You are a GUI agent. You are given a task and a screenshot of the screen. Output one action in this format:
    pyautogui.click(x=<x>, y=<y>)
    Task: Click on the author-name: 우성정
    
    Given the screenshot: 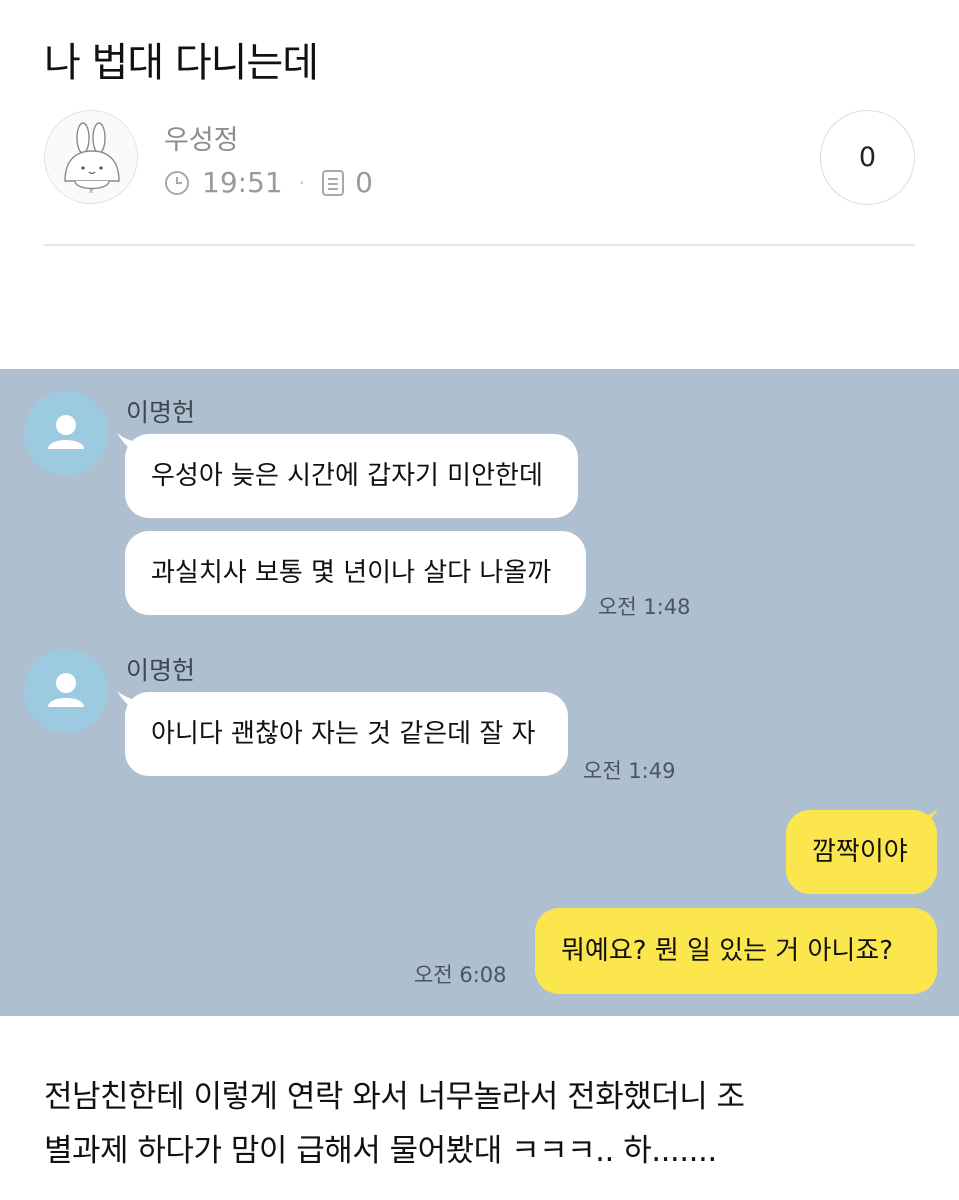 What is the action you would take?
    pyautogui.click(x=201, y=137)
    